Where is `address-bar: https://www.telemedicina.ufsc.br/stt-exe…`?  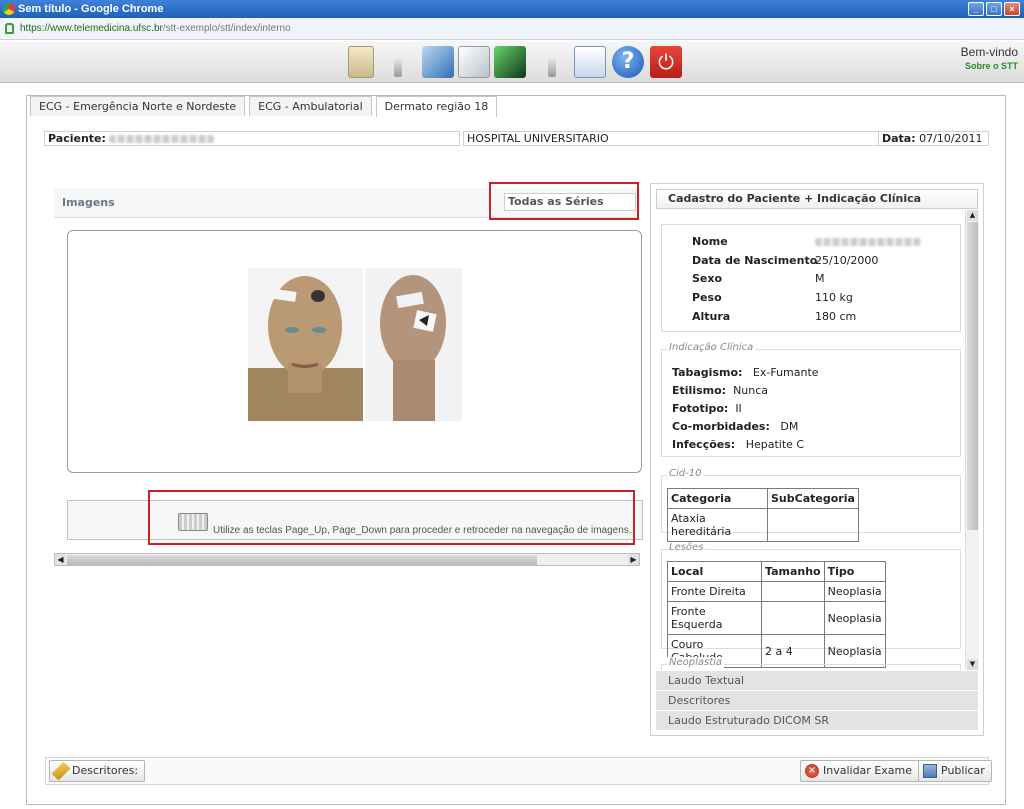
address-bar: https://www.telemedicina.ufsc.br/stt-exe… is located at coordinates (512, 29).